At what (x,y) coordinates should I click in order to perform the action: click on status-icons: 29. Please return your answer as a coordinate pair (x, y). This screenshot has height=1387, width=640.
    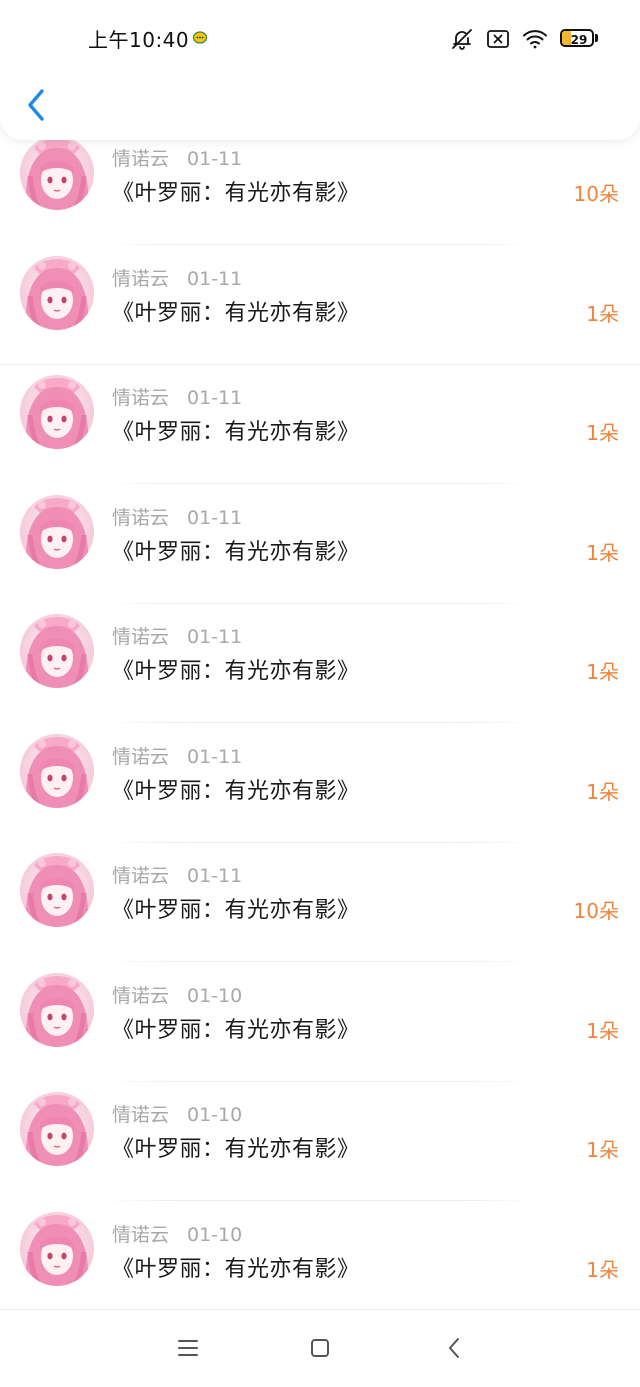
    Looking at the image, I should click on (525, 39).